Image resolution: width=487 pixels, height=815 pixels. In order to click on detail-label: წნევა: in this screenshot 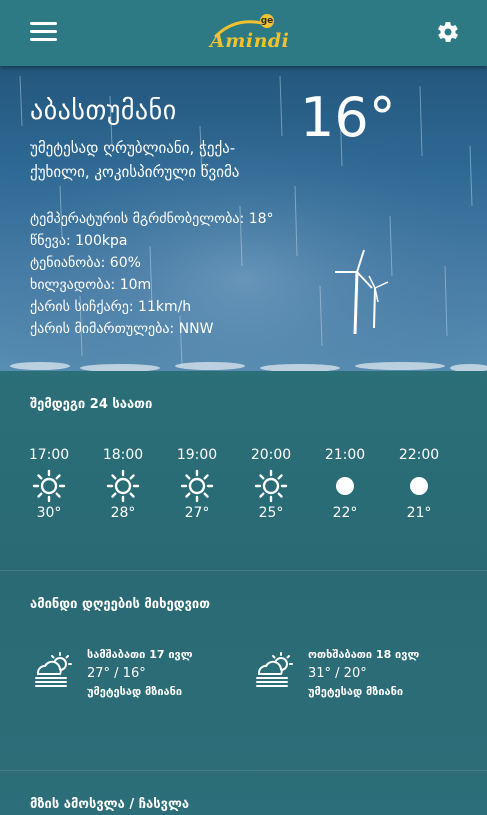, I will do `click(50, 241)`.